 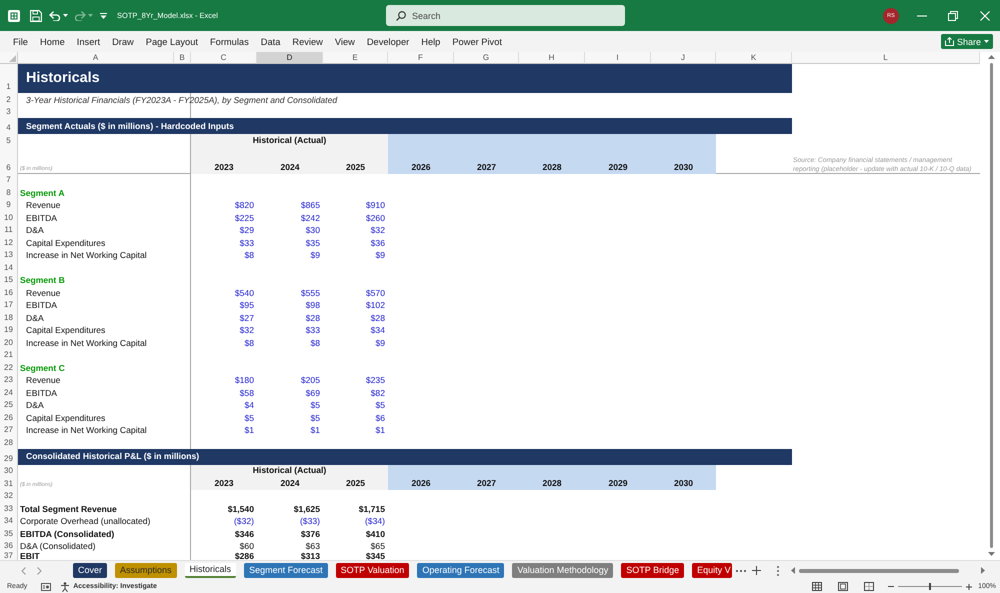 What do you see at coordinates (9, 404) in the screenshot?
I see `row-header: 25` at bounding box center [9, 404].